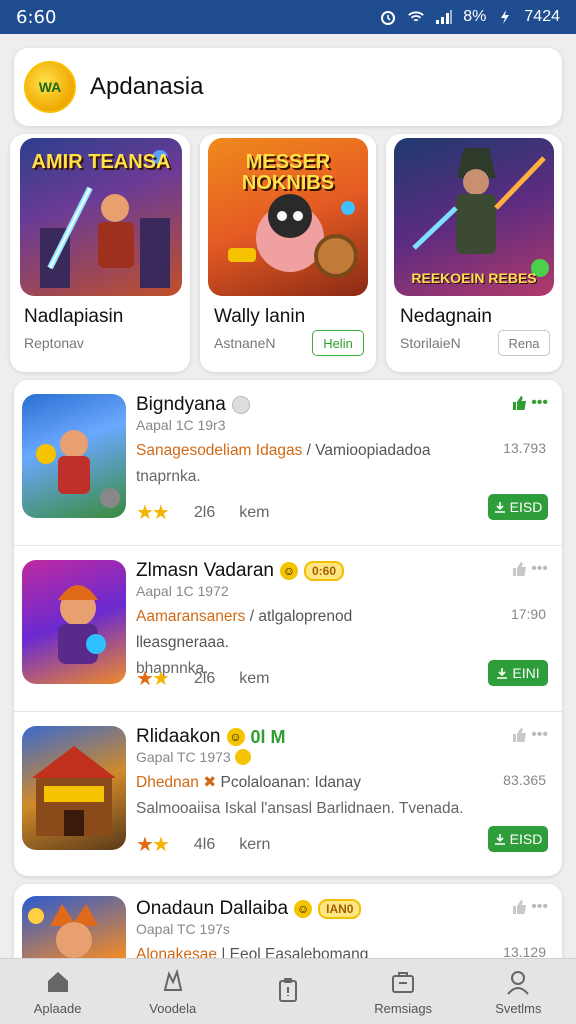 The height and width of the screenshot is (1024, 576). I want to click on signal-icon, so click(444, 17).